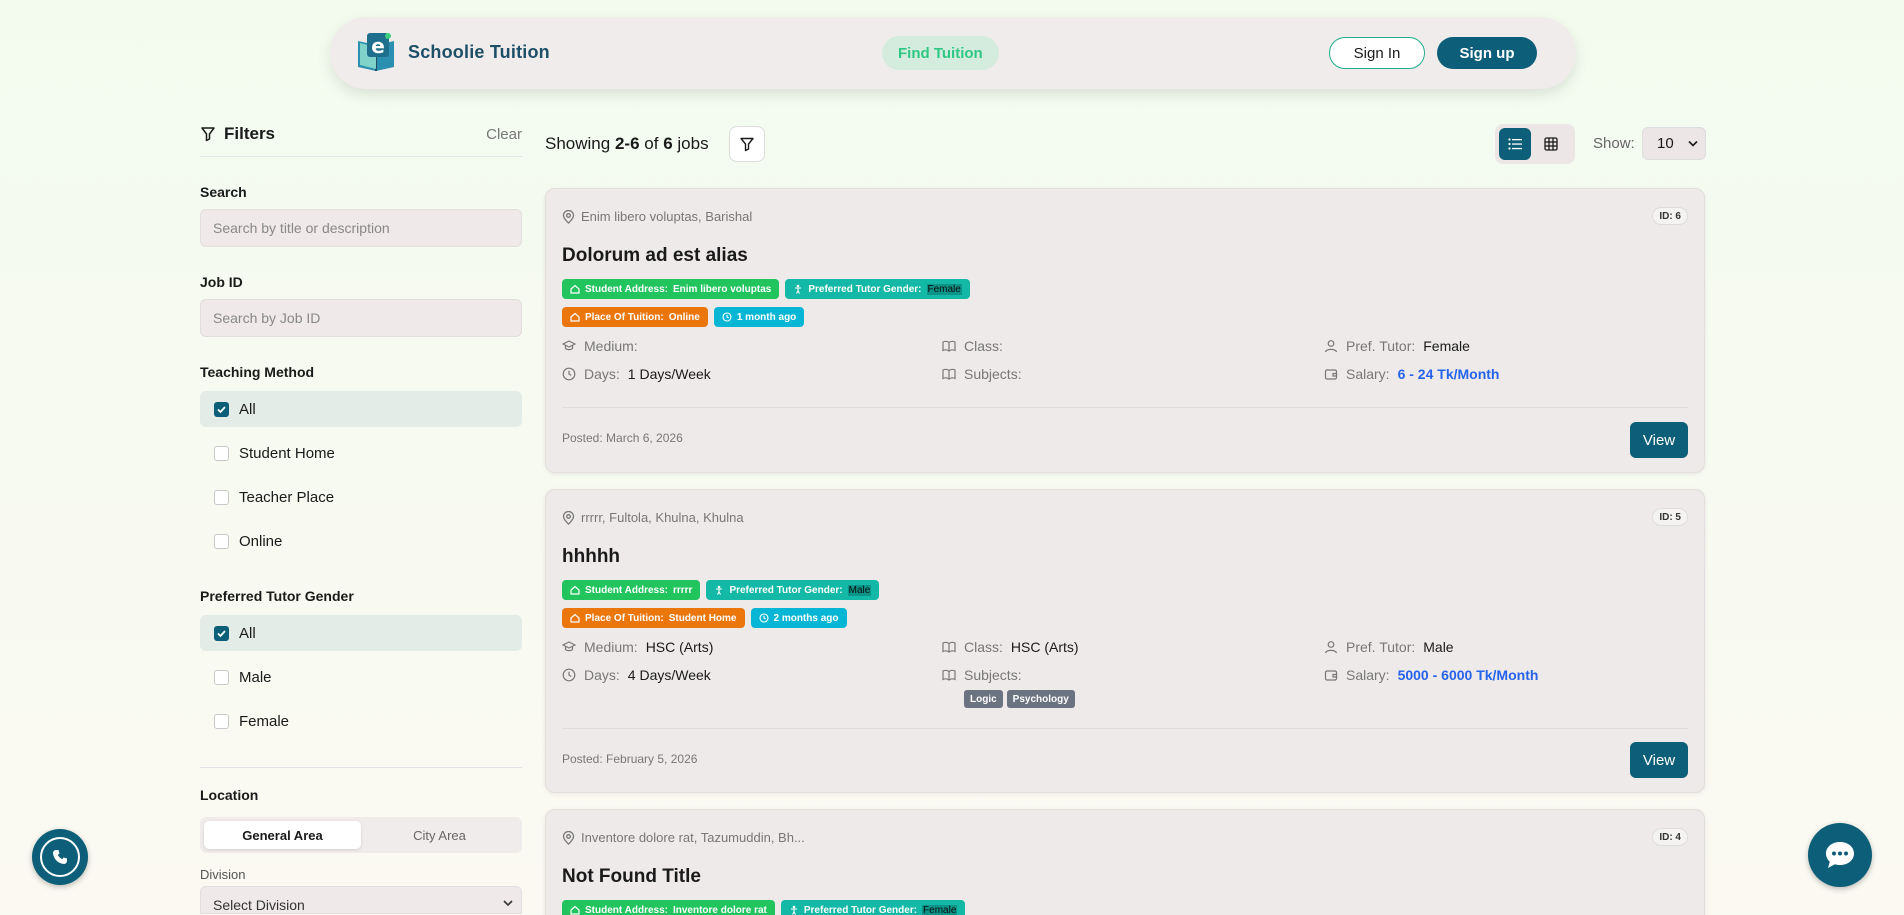 Image resolution: width=1904 pixels, height=915 pixels. Describe the element at coordinates (949, 374) in the screenshot. I see `book-open-icon` at that location.